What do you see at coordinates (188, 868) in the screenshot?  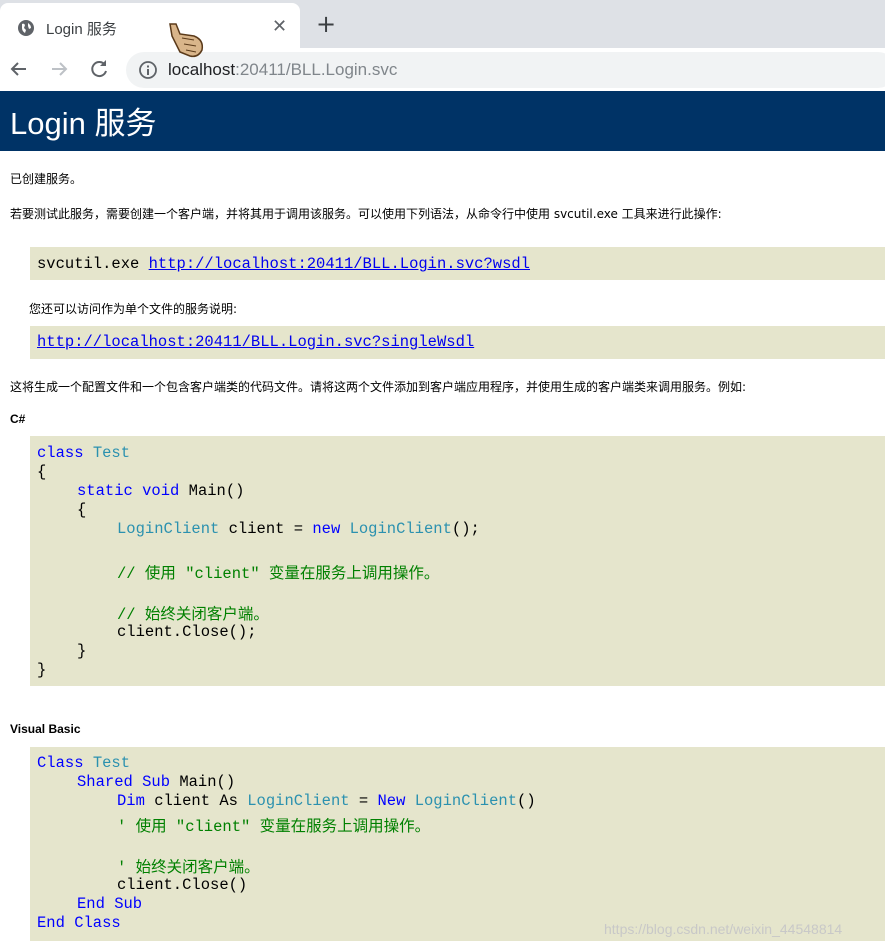 I see `vb-comment-close-client: ' 始终关闭客户端。` at bounding box center [188, 868].